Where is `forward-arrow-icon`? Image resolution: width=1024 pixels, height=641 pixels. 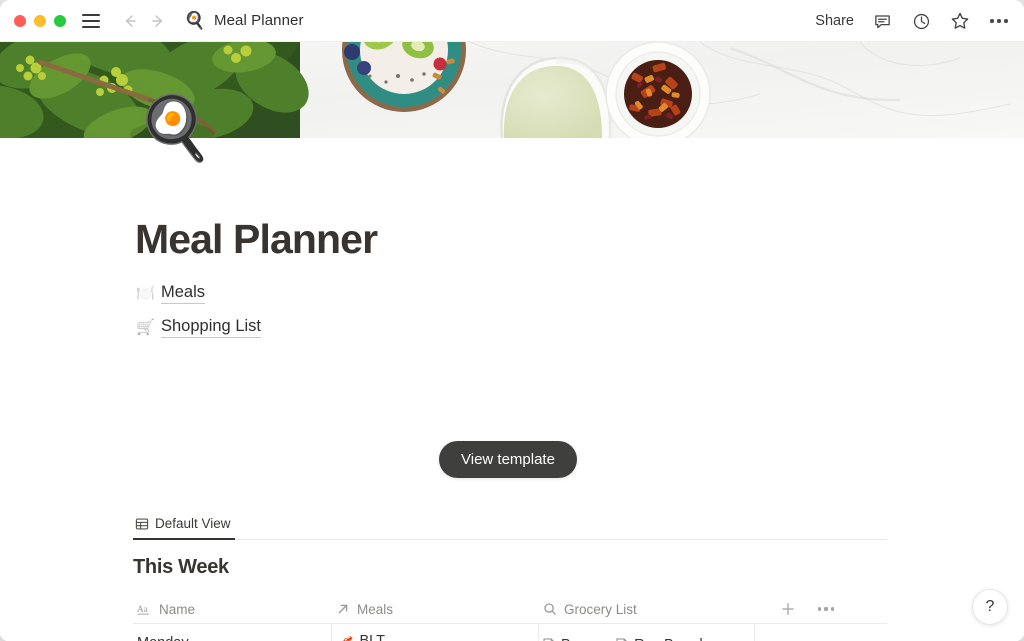 forward-arrow-icon is located at coordinates (158, 21).